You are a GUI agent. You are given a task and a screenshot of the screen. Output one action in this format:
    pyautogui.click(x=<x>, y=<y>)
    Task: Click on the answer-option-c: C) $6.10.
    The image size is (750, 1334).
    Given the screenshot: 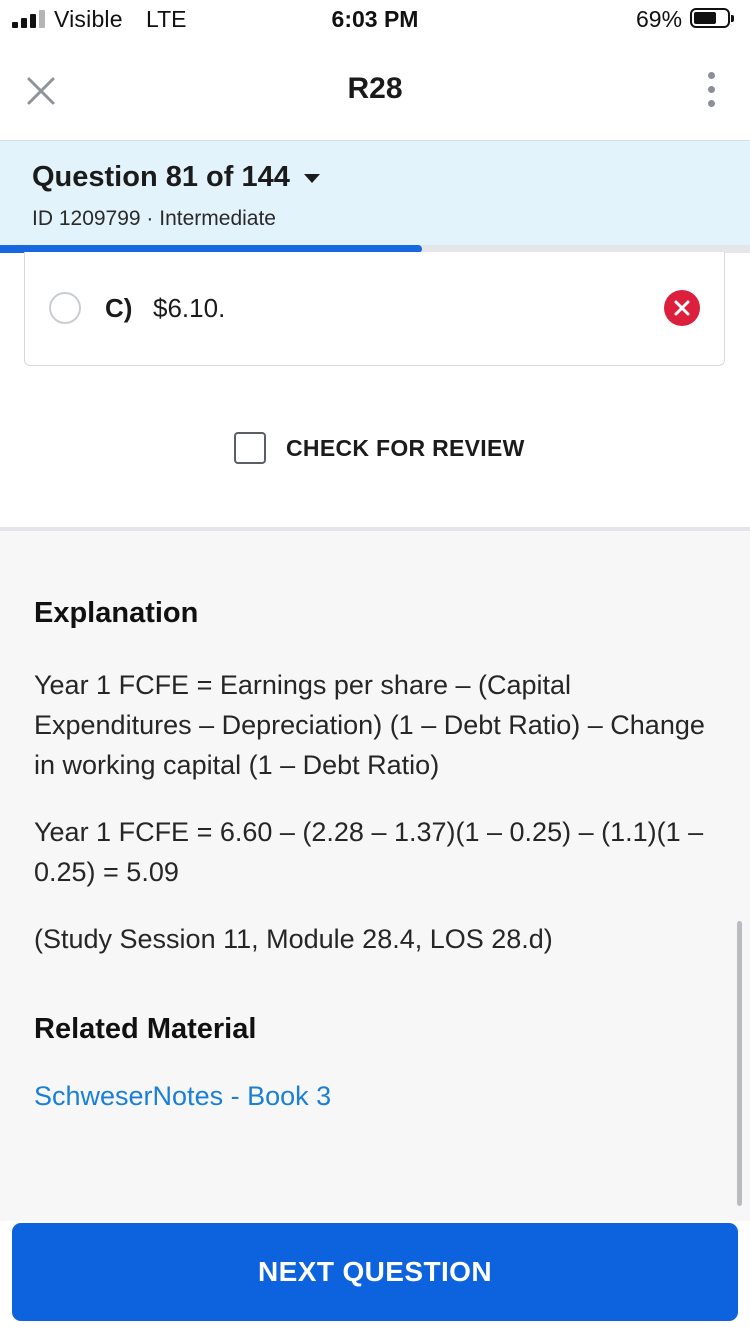 What is the action you would take?
    pyautogui.click(x=374, y=309)
    